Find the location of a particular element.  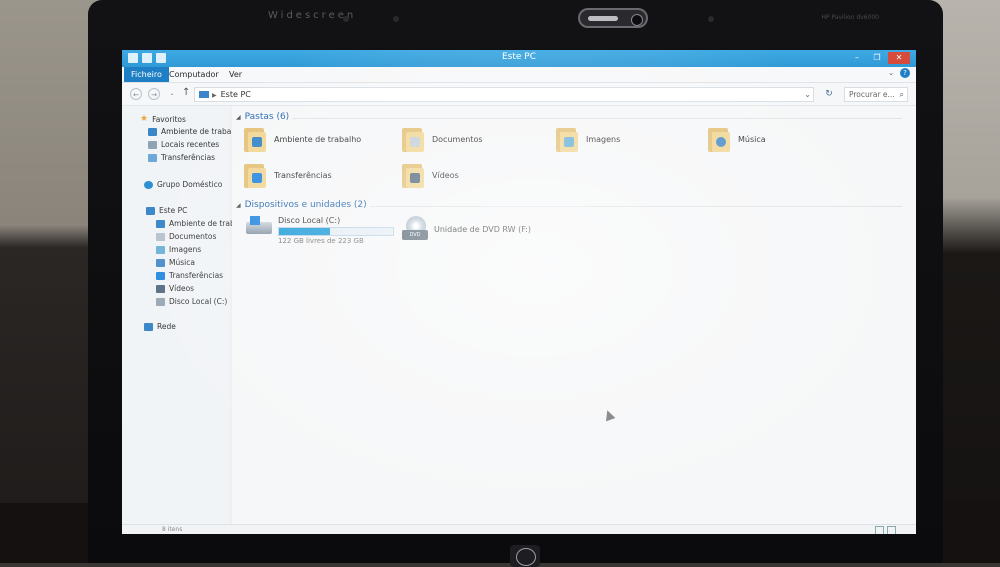

dvd-drive-icon: DVD is located at coordinates (415, 229).